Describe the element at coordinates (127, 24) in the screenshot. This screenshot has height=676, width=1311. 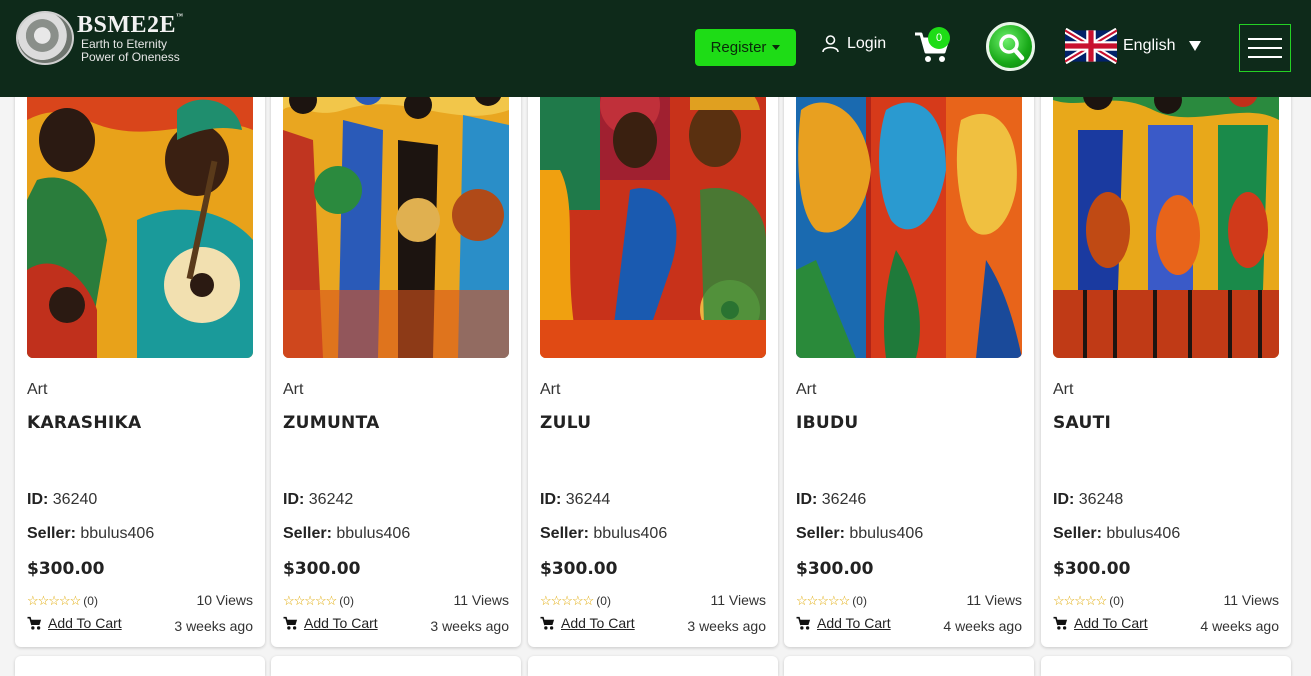
I see `brand-name: BSME2E` at that location.